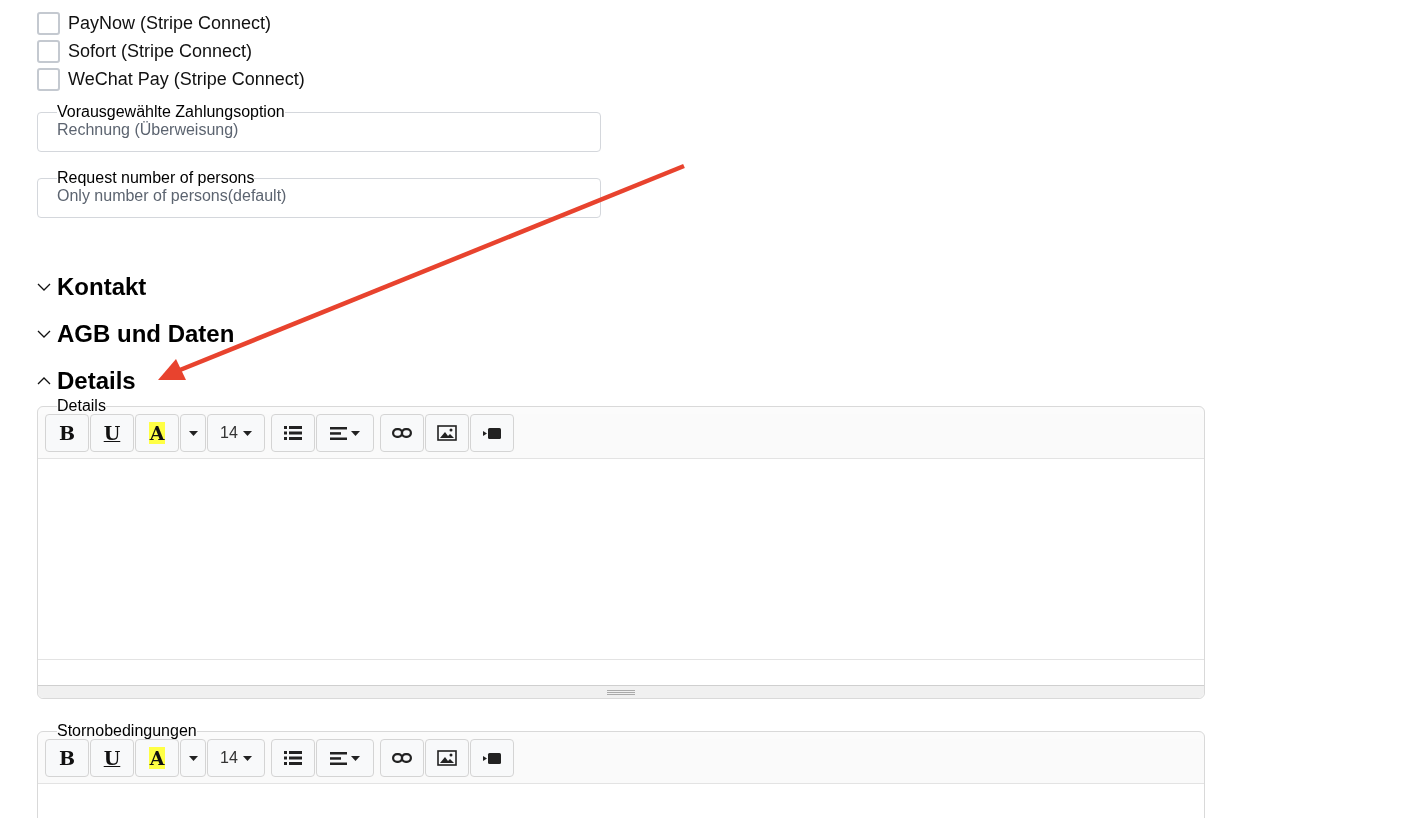 The height and width of the screenshot is (818, 1416). I want to click on checkbox-label: PayNow (Stripe Connect), so click(170, 23).